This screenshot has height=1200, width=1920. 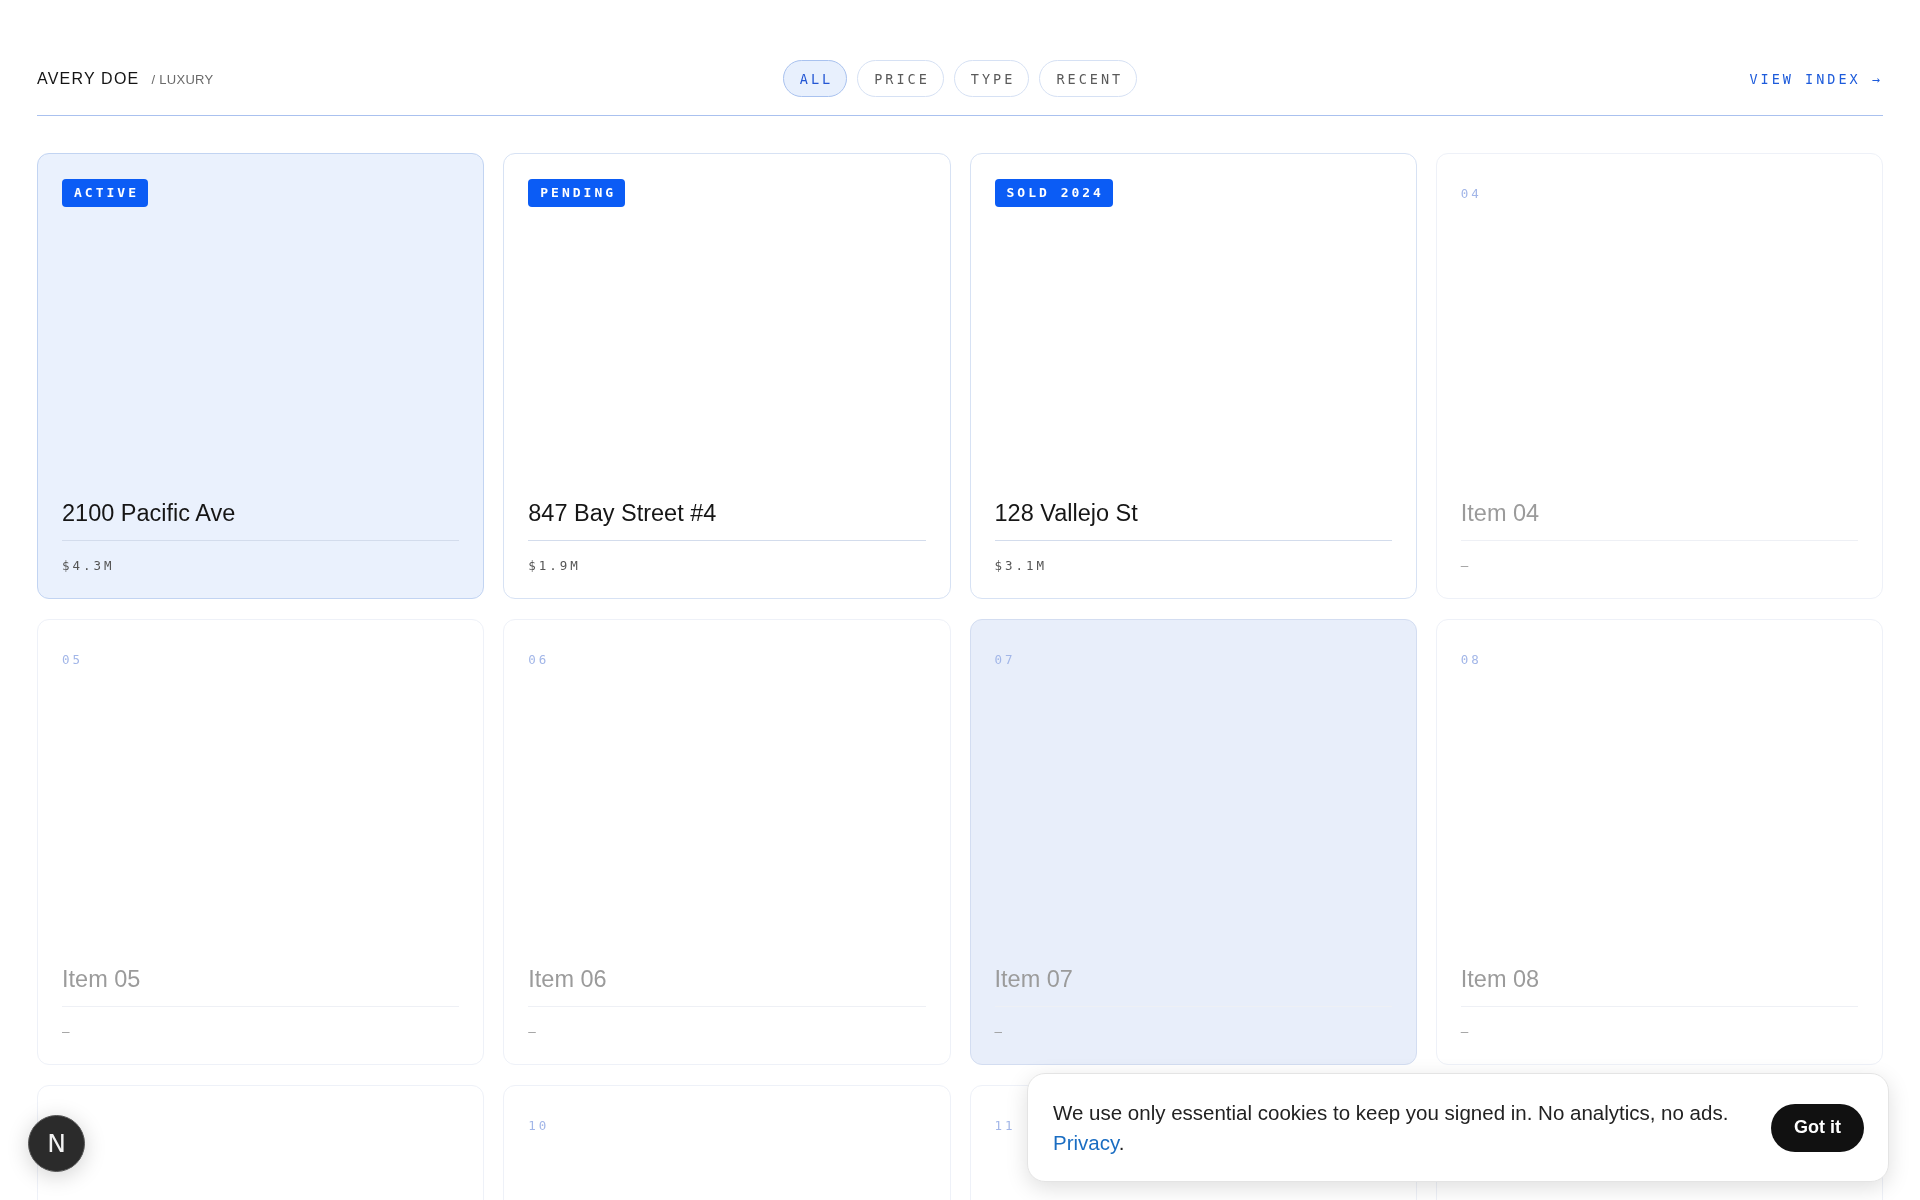 What do you see at coordinates (727, 842) in the screenshot?
I see `listing-card: 06 Item 06 –` at bounding box center [727, 842].